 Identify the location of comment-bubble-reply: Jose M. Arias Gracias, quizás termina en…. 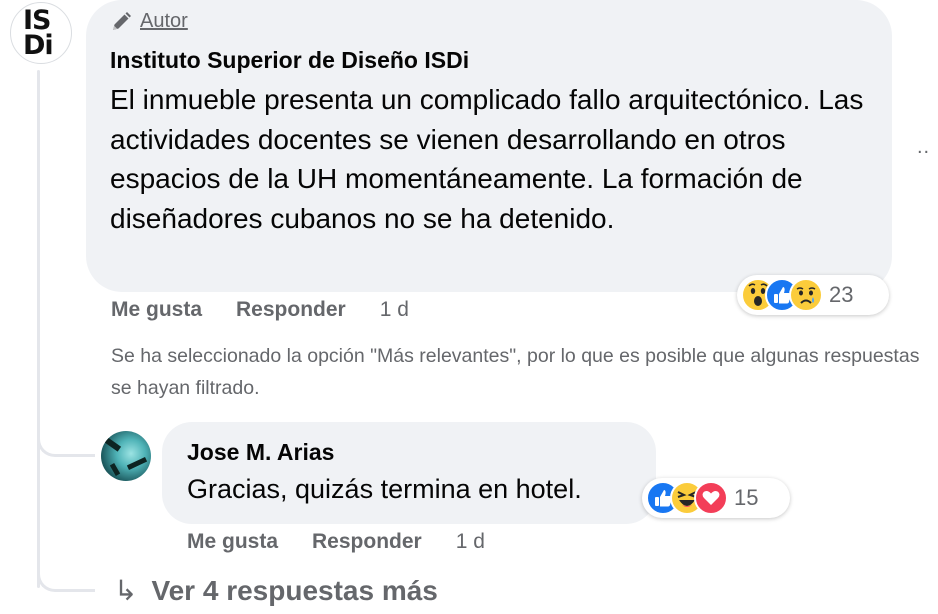
(409, 473).